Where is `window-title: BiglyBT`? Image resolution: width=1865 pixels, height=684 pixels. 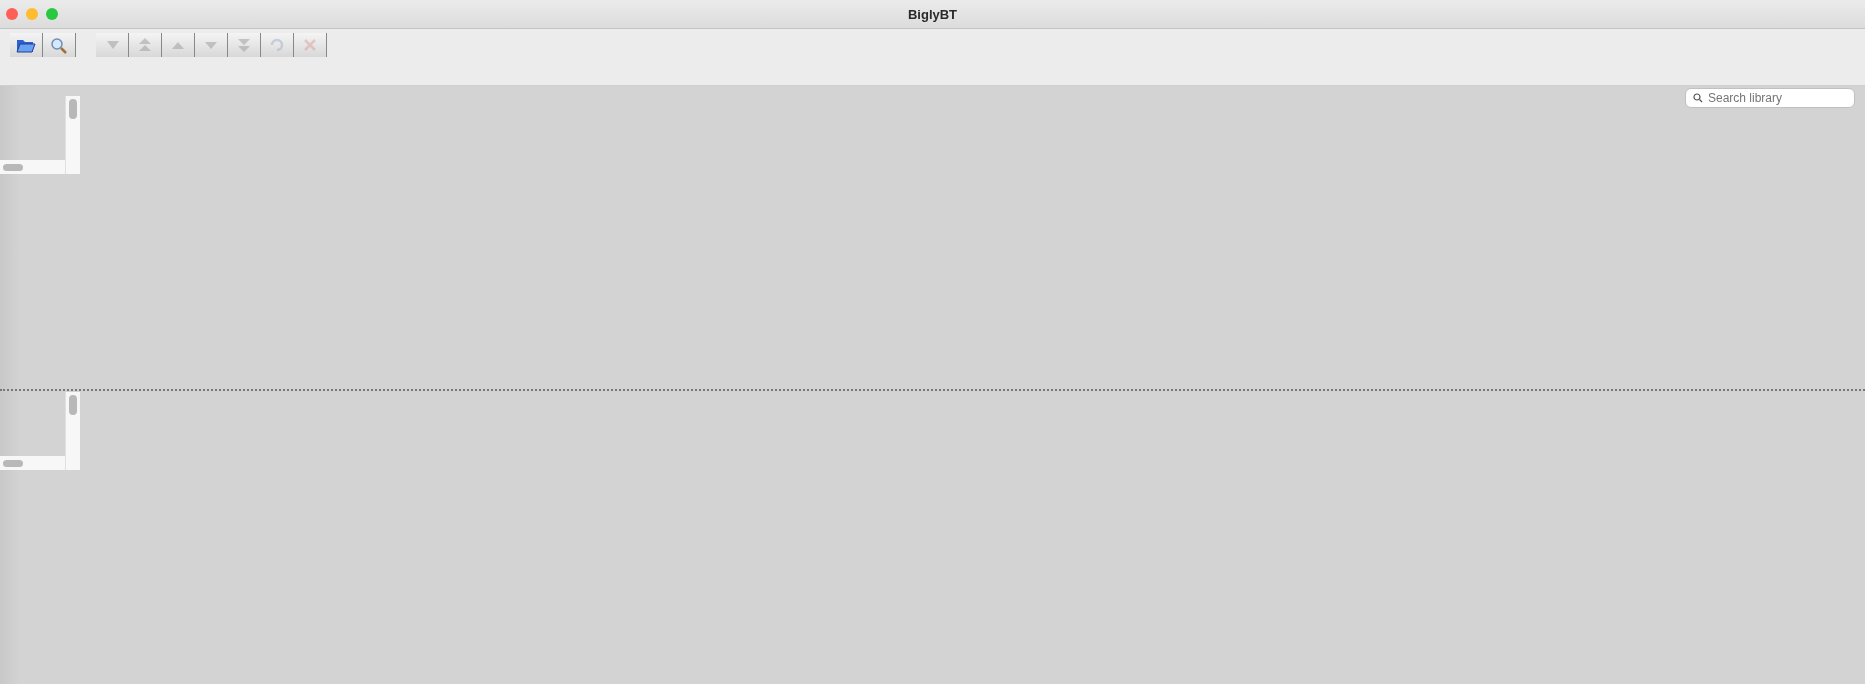
window-title: BiglyBT is located at coordinates (932, 14).